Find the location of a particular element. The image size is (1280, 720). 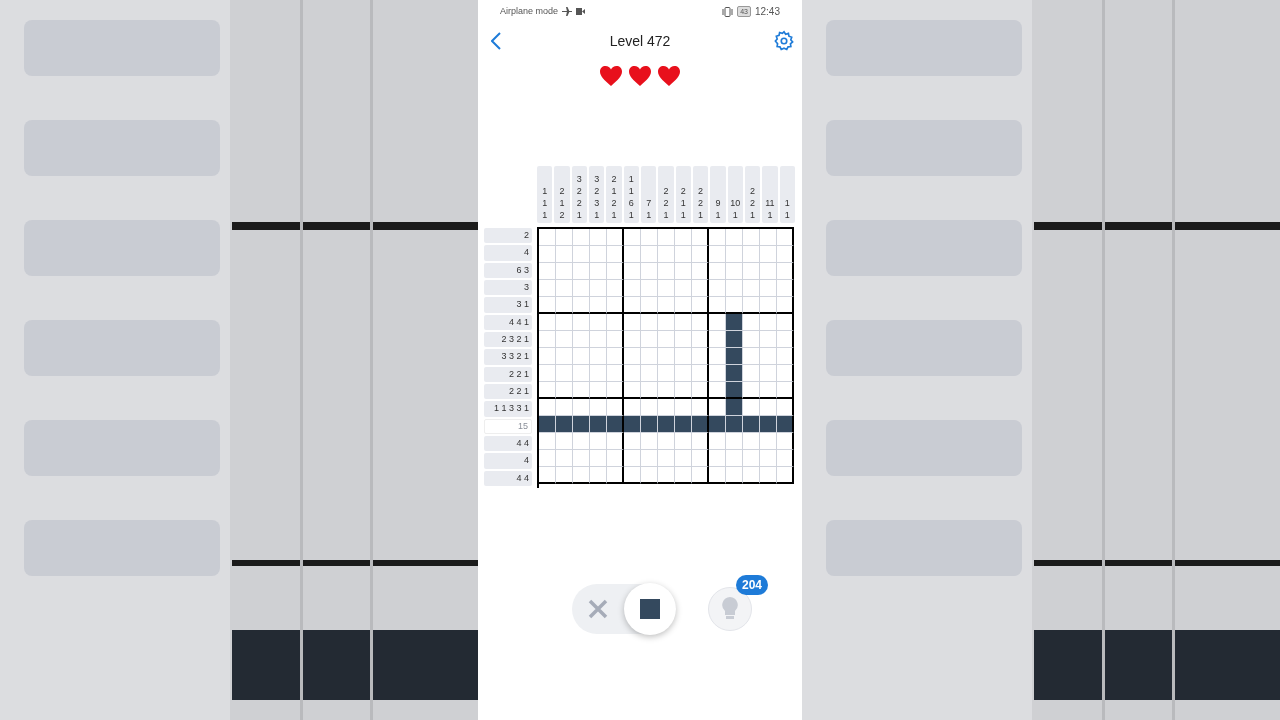

mode-toggle is located at coordinates (624, 608).